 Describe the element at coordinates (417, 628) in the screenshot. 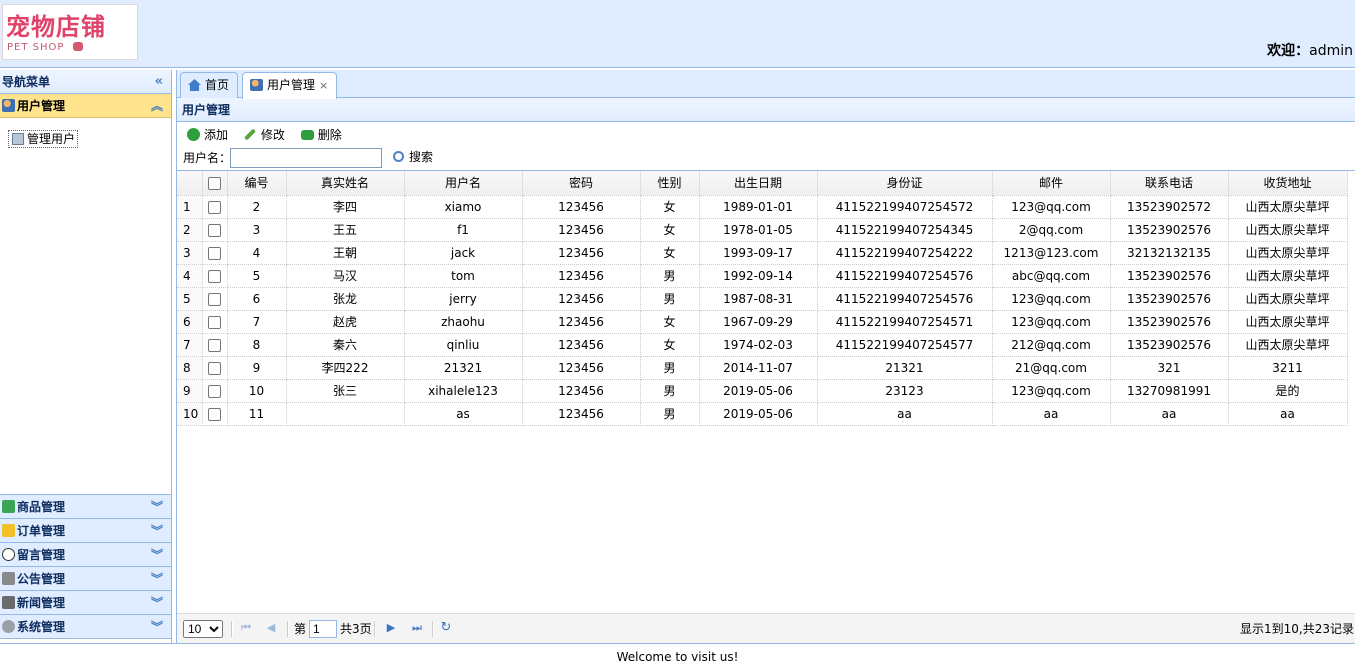

I see `last-page-icon: ⏭` at that location.